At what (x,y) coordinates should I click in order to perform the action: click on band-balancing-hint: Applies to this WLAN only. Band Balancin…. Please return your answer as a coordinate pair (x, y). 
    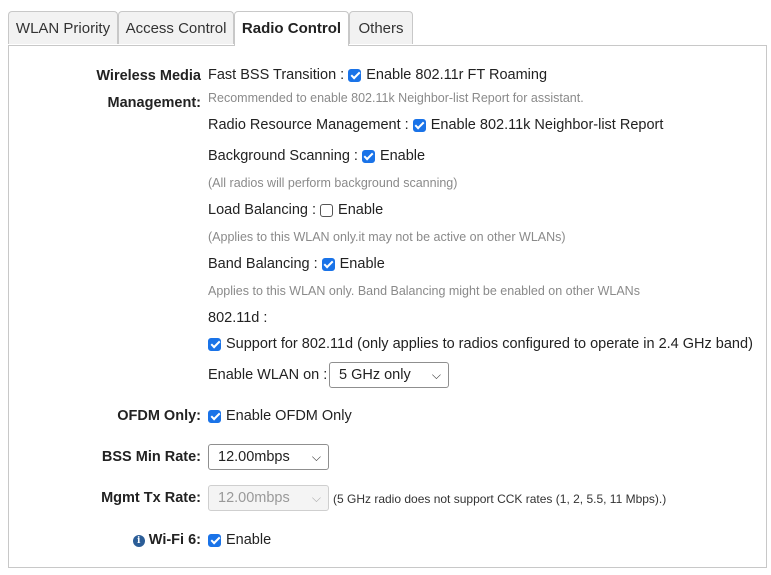
    Looking at the image, I should click on (424, 291).